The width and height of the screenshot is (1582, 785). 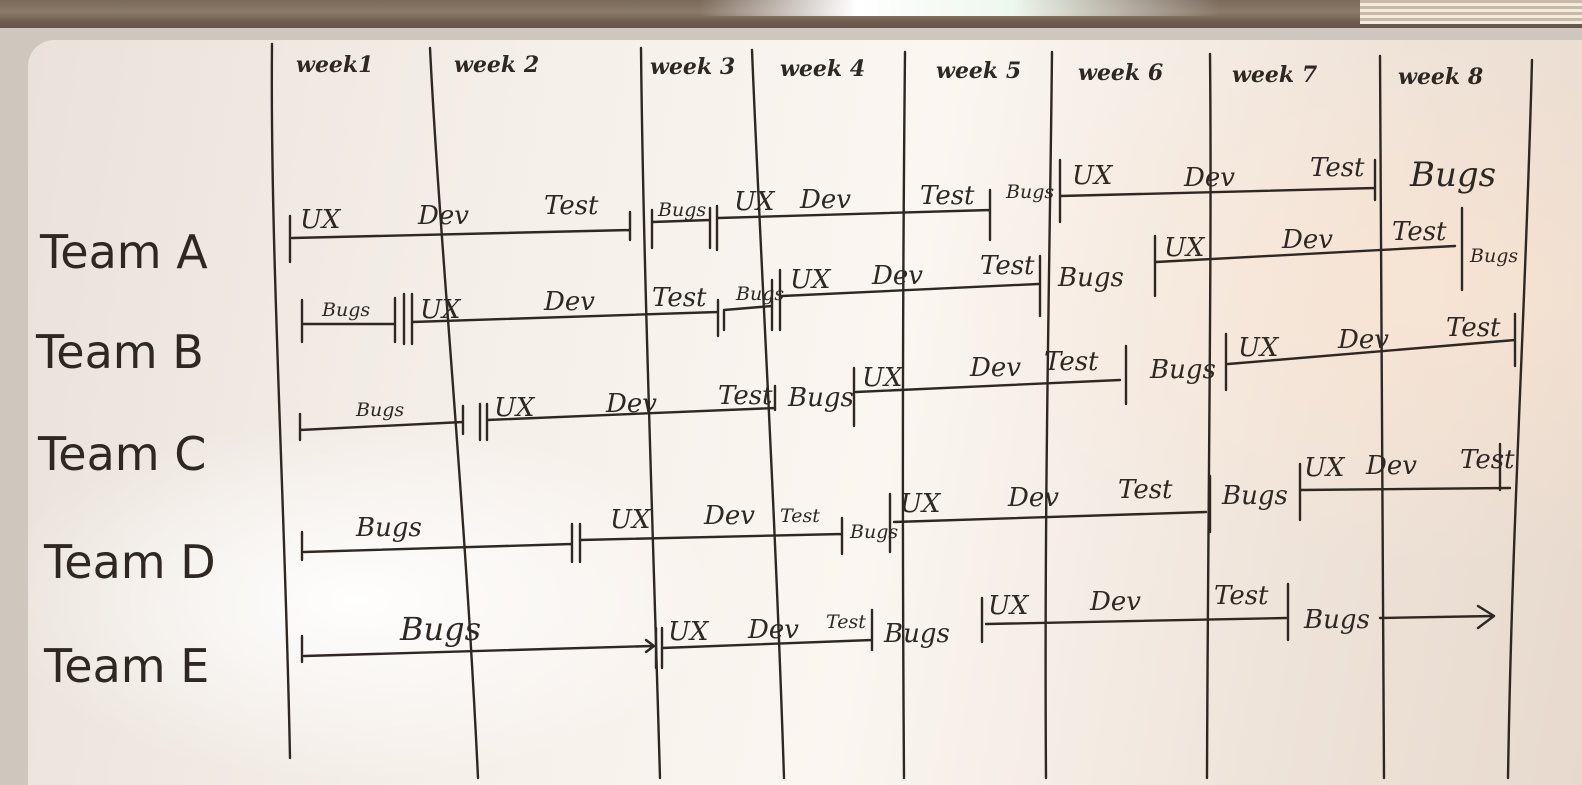 I want to click on team-label: Team D, so click(x=129, y=562).